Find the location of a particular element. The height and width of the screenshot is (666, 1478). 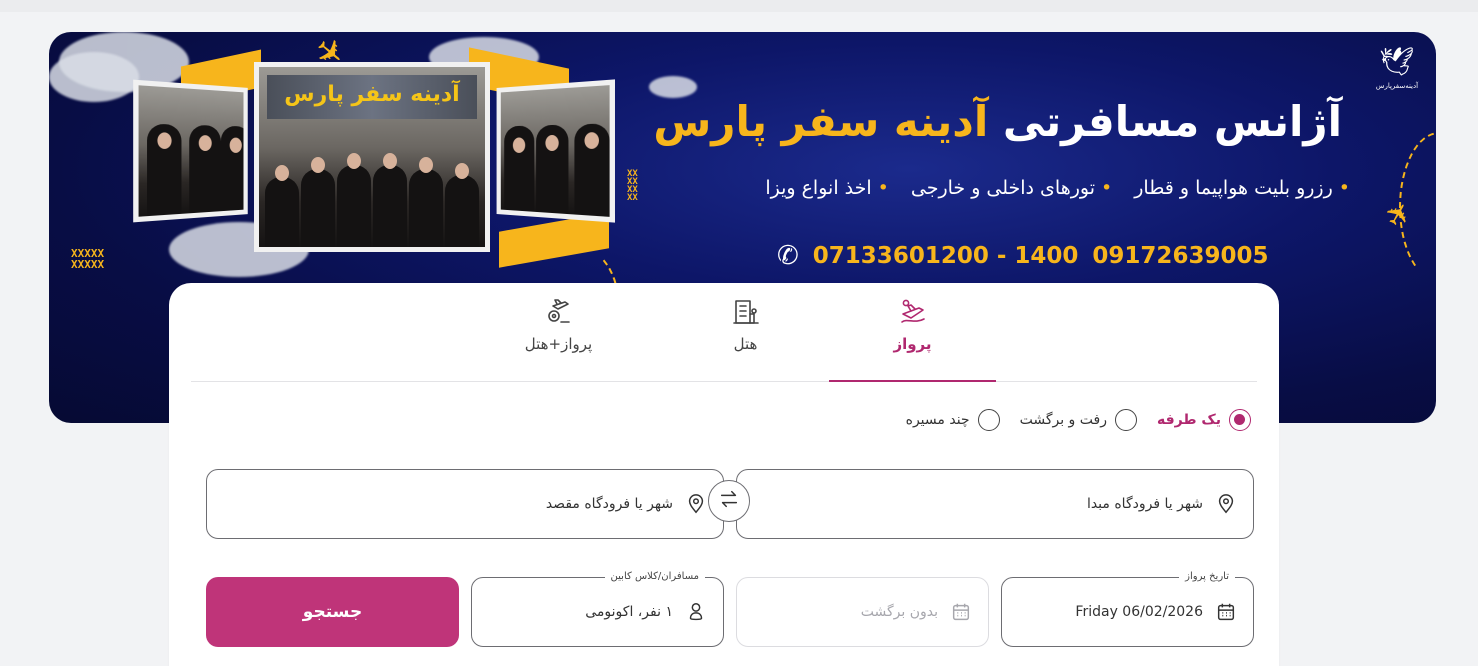

destination-placeholder: شهر یا فرودگاه مقصد is located at coordinates (609, 504).